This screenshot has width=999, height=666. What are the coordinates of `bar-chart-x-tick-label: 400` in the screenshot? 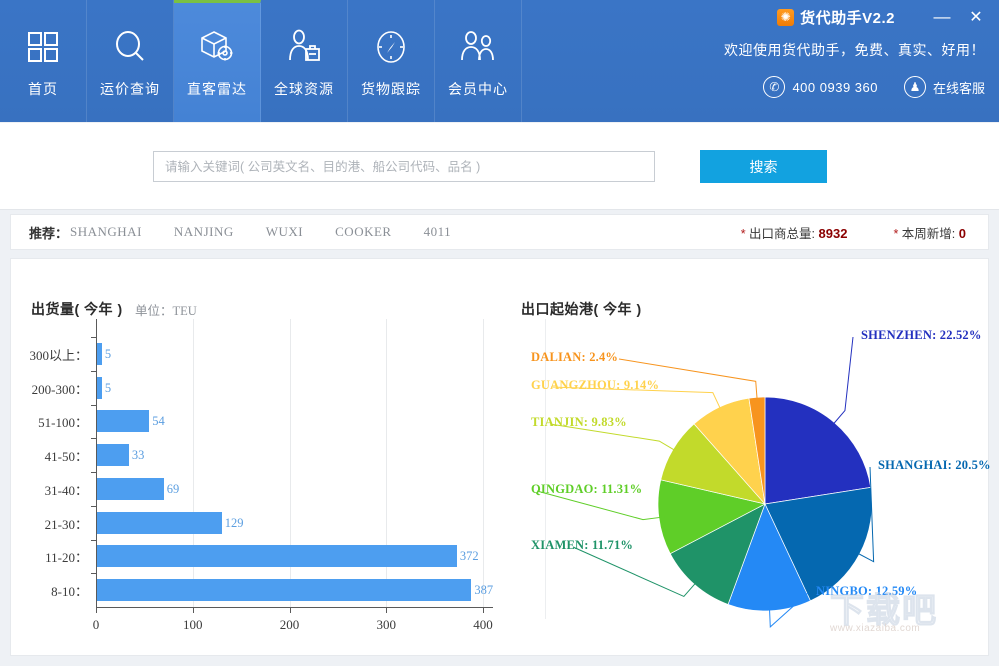 It's located at (483, 624).